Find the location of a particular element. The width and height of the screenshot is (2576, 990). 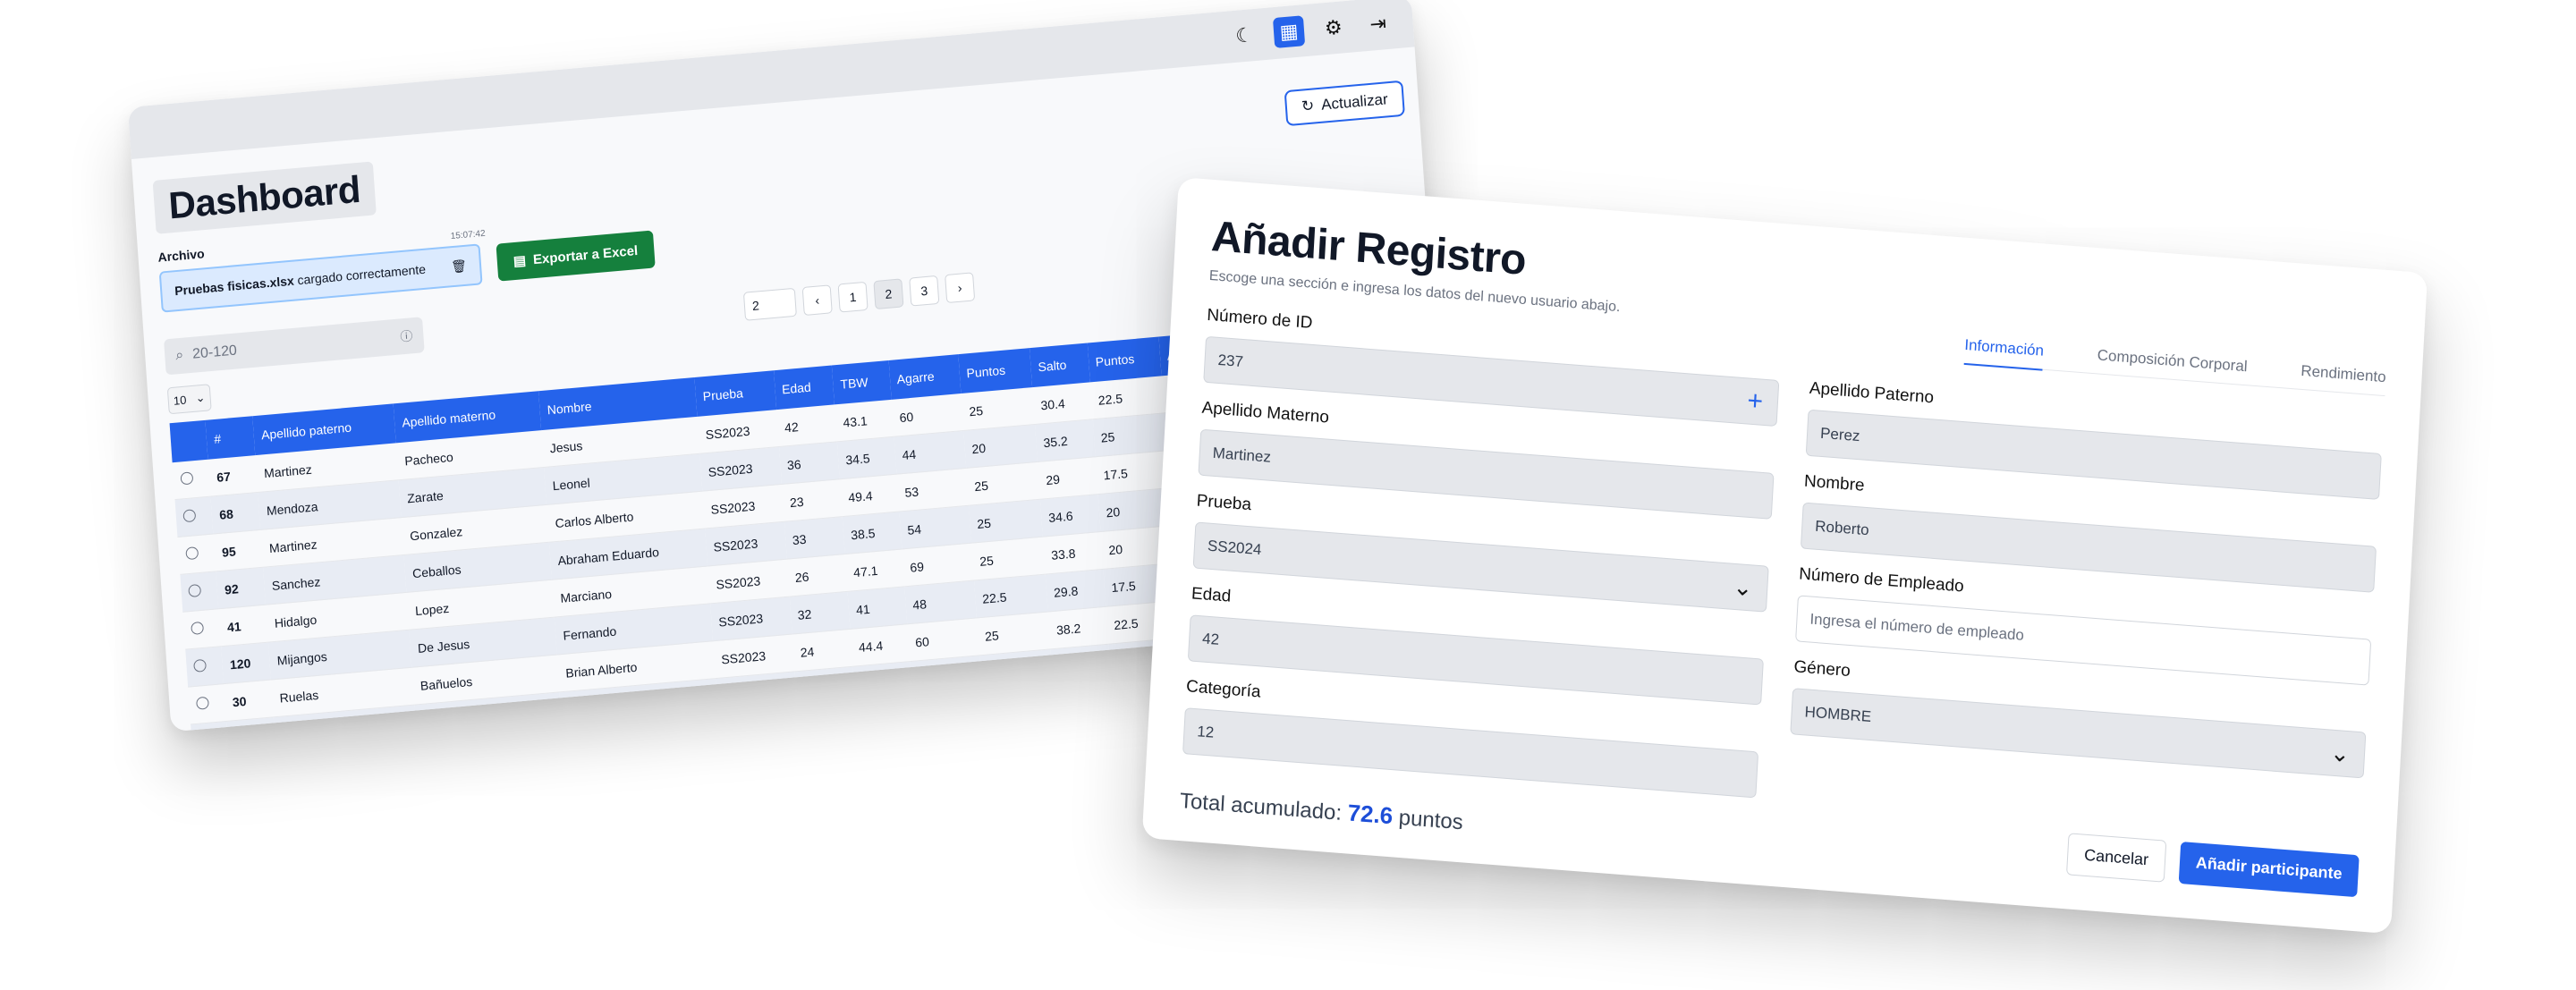

column-header: Salto is located at coordinates (1060, 365).